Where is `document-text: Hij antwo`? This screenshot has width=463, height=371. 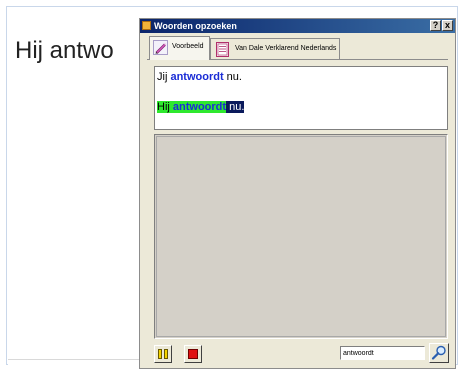 document-text: Hij antwo is located at coordinates (64, 50).